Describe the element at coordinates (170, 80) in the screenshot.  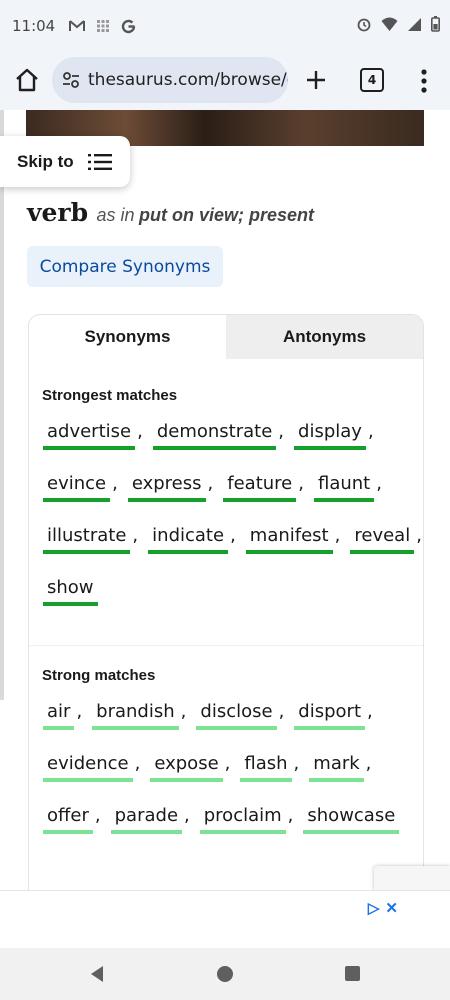
I see `address-bar: thesaurus.com/browse/e` at that location.